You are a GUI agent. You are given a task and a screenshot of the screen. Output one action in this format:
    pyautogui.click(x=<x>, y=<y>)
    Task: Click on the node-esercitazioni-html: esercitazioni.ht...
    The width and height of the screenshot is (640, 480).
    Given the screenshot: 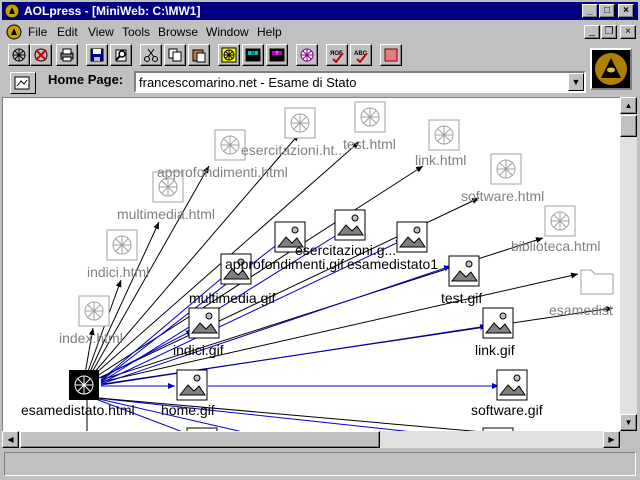 What is the action you would take?
    pyautogui.click(x=293, y=150)
    